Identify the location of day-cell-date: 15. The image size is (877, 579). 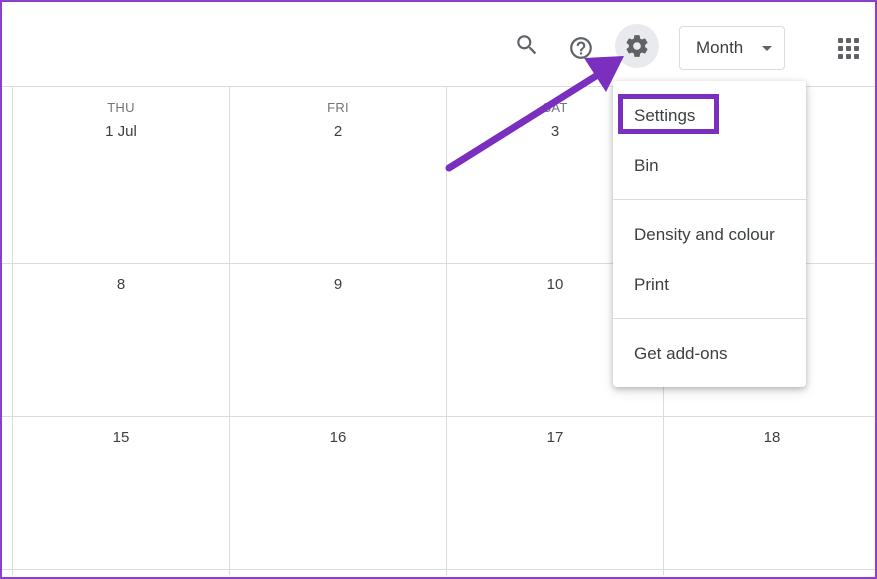
(121, 437).